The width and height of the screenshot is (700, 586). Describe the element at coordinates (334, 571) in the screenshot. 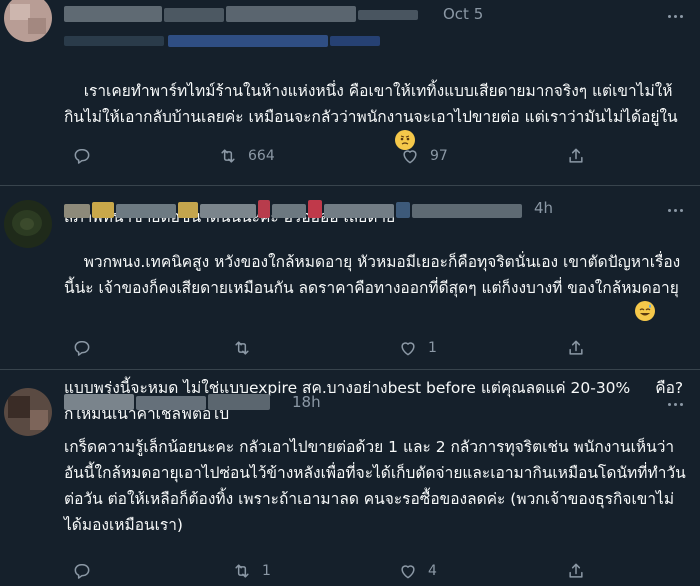

I see `tweet-actions: 1 4` at that location.